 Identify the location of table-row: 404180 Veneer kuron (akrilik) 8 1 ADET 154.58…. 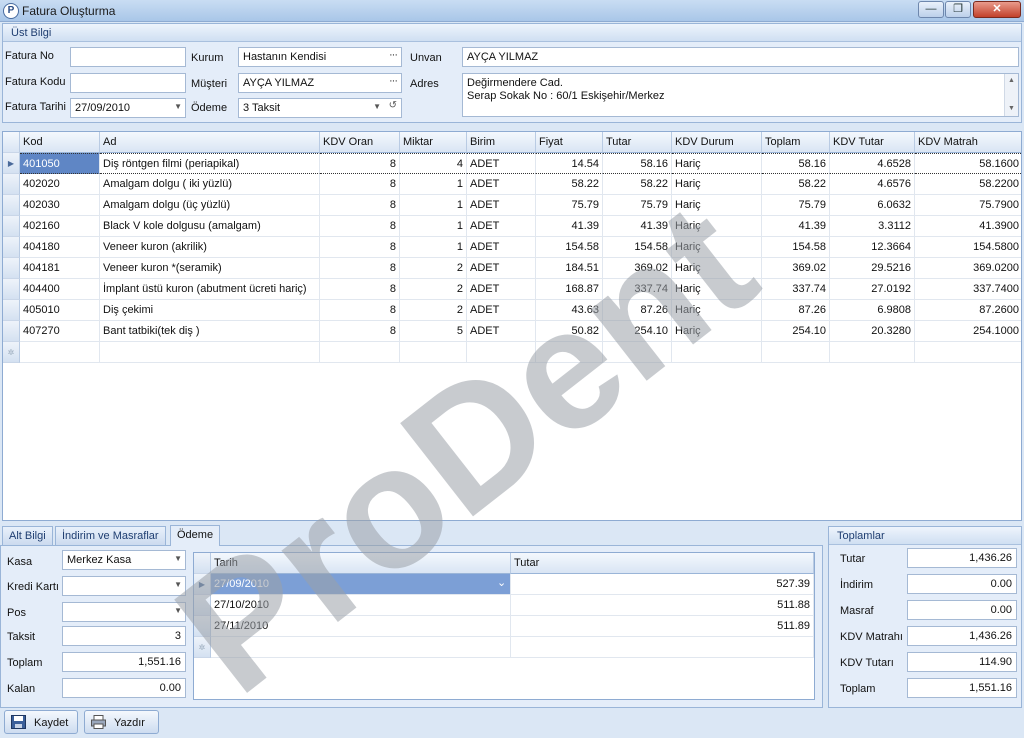
(512, 247).